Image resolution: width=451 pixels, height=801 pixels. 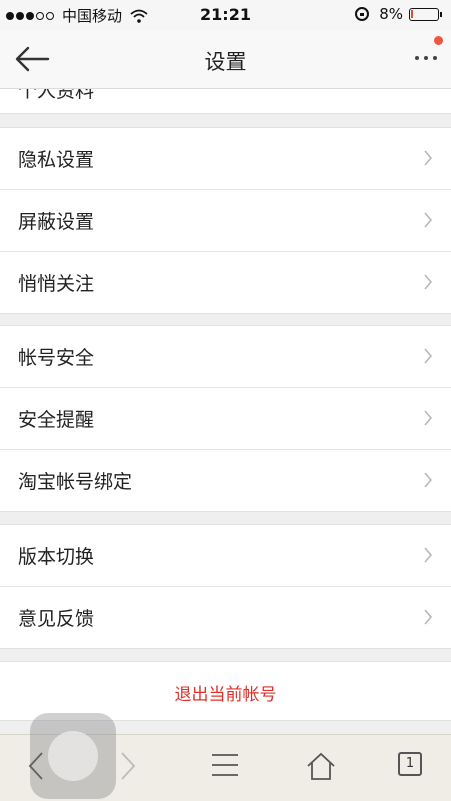 What do you see at coordinates (56, 358) in the screenshot?
I see `list-item-label: 帐号安全` at bounding box center [56, 358].